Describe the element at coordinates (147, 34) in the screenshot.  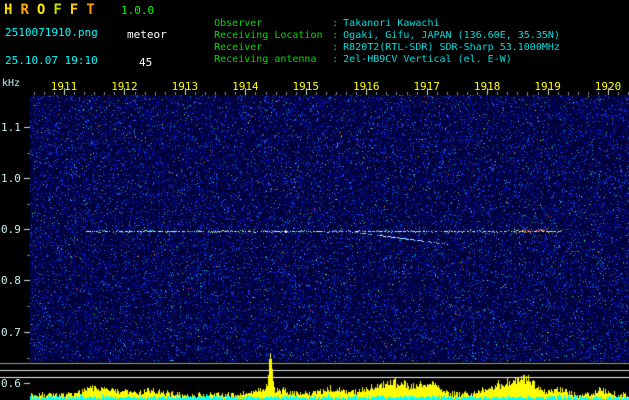
I see `mode-label: meteor` at that location.